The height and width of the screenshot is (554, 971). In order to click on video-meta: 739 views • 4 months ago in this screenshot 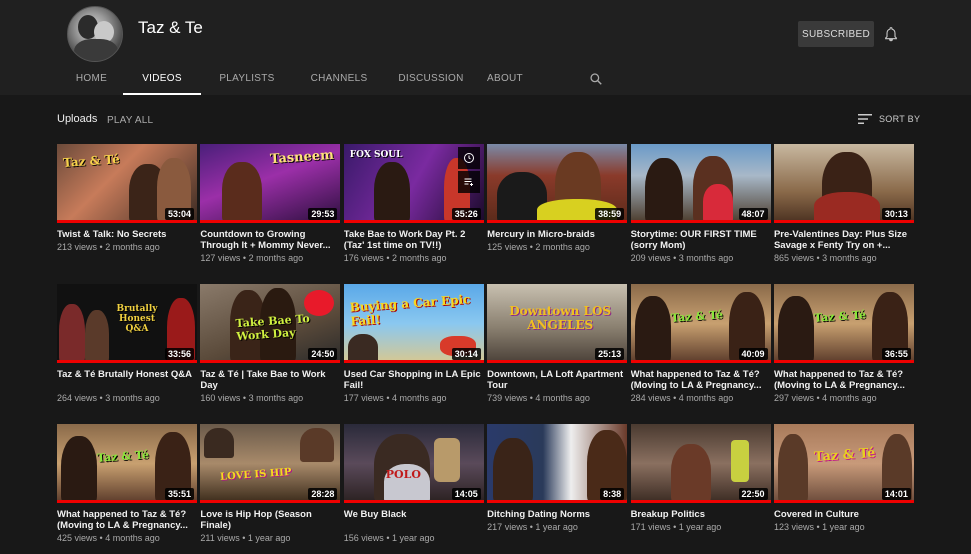, I will do `click(538, 398)`.